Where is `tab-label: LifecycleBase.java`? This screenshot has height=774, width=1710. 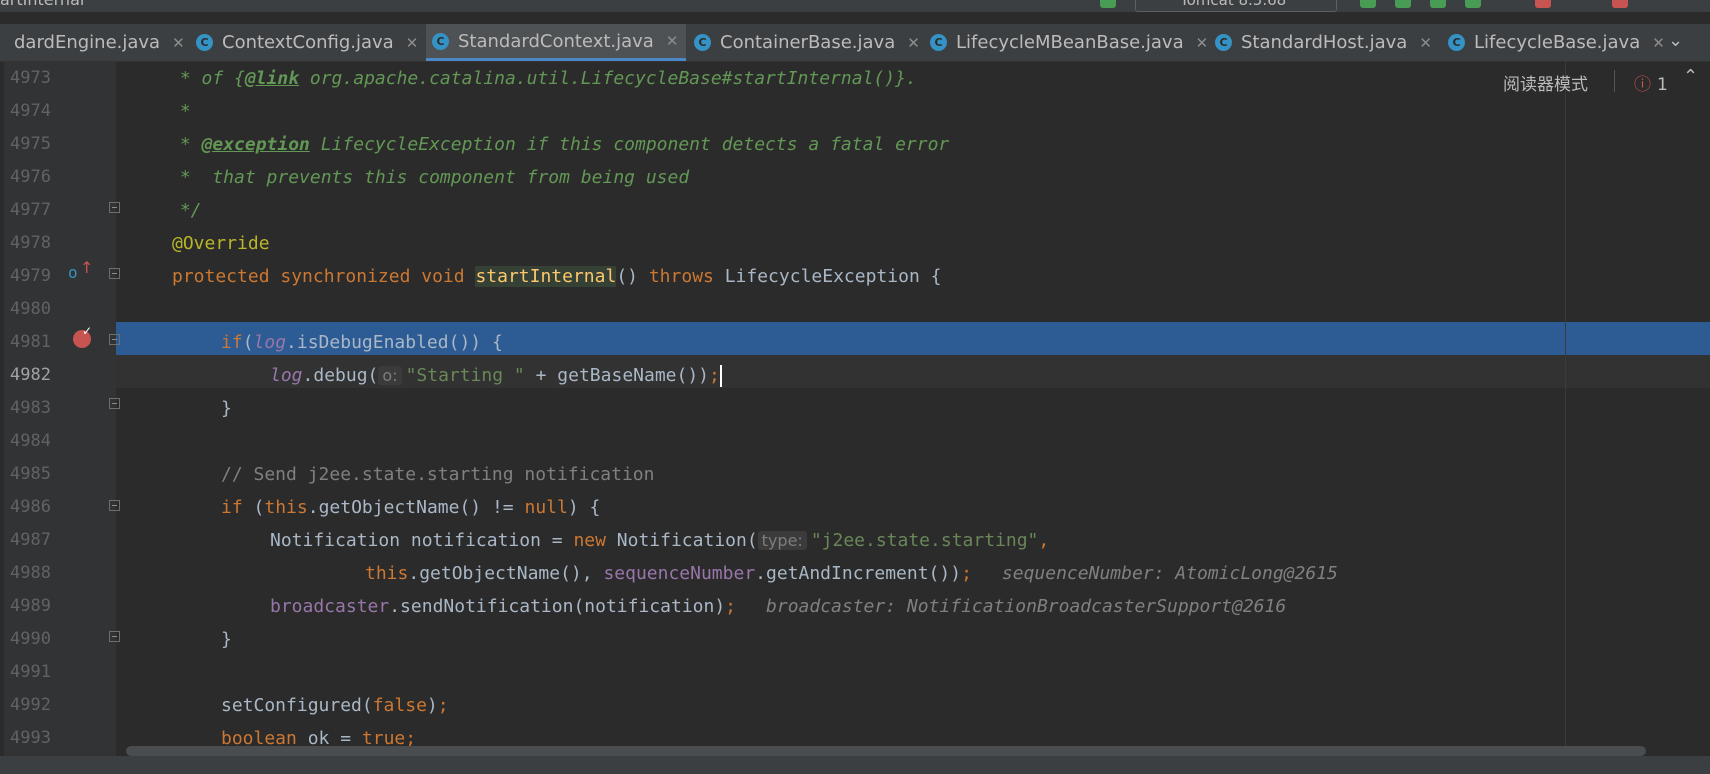
tab-label: LifecycleBase.java is located at coordinates (1557, 42).